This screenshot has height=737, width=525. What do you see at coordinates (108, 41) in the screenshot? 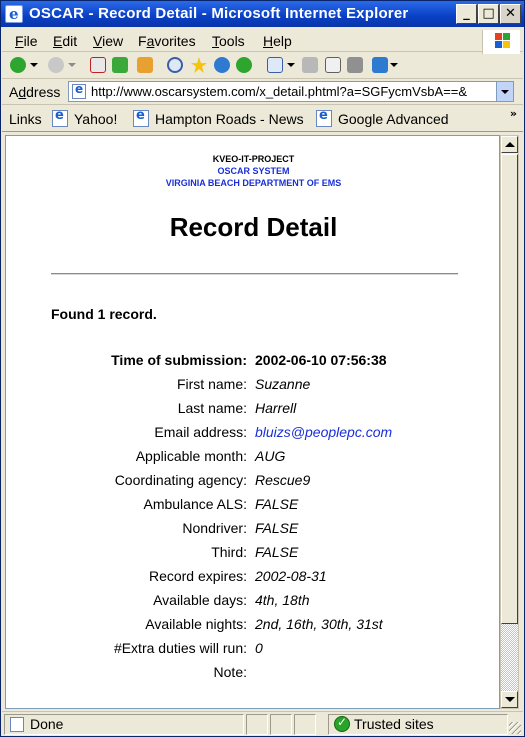
I see `menu-view: View` at bounding box center [108, 41].